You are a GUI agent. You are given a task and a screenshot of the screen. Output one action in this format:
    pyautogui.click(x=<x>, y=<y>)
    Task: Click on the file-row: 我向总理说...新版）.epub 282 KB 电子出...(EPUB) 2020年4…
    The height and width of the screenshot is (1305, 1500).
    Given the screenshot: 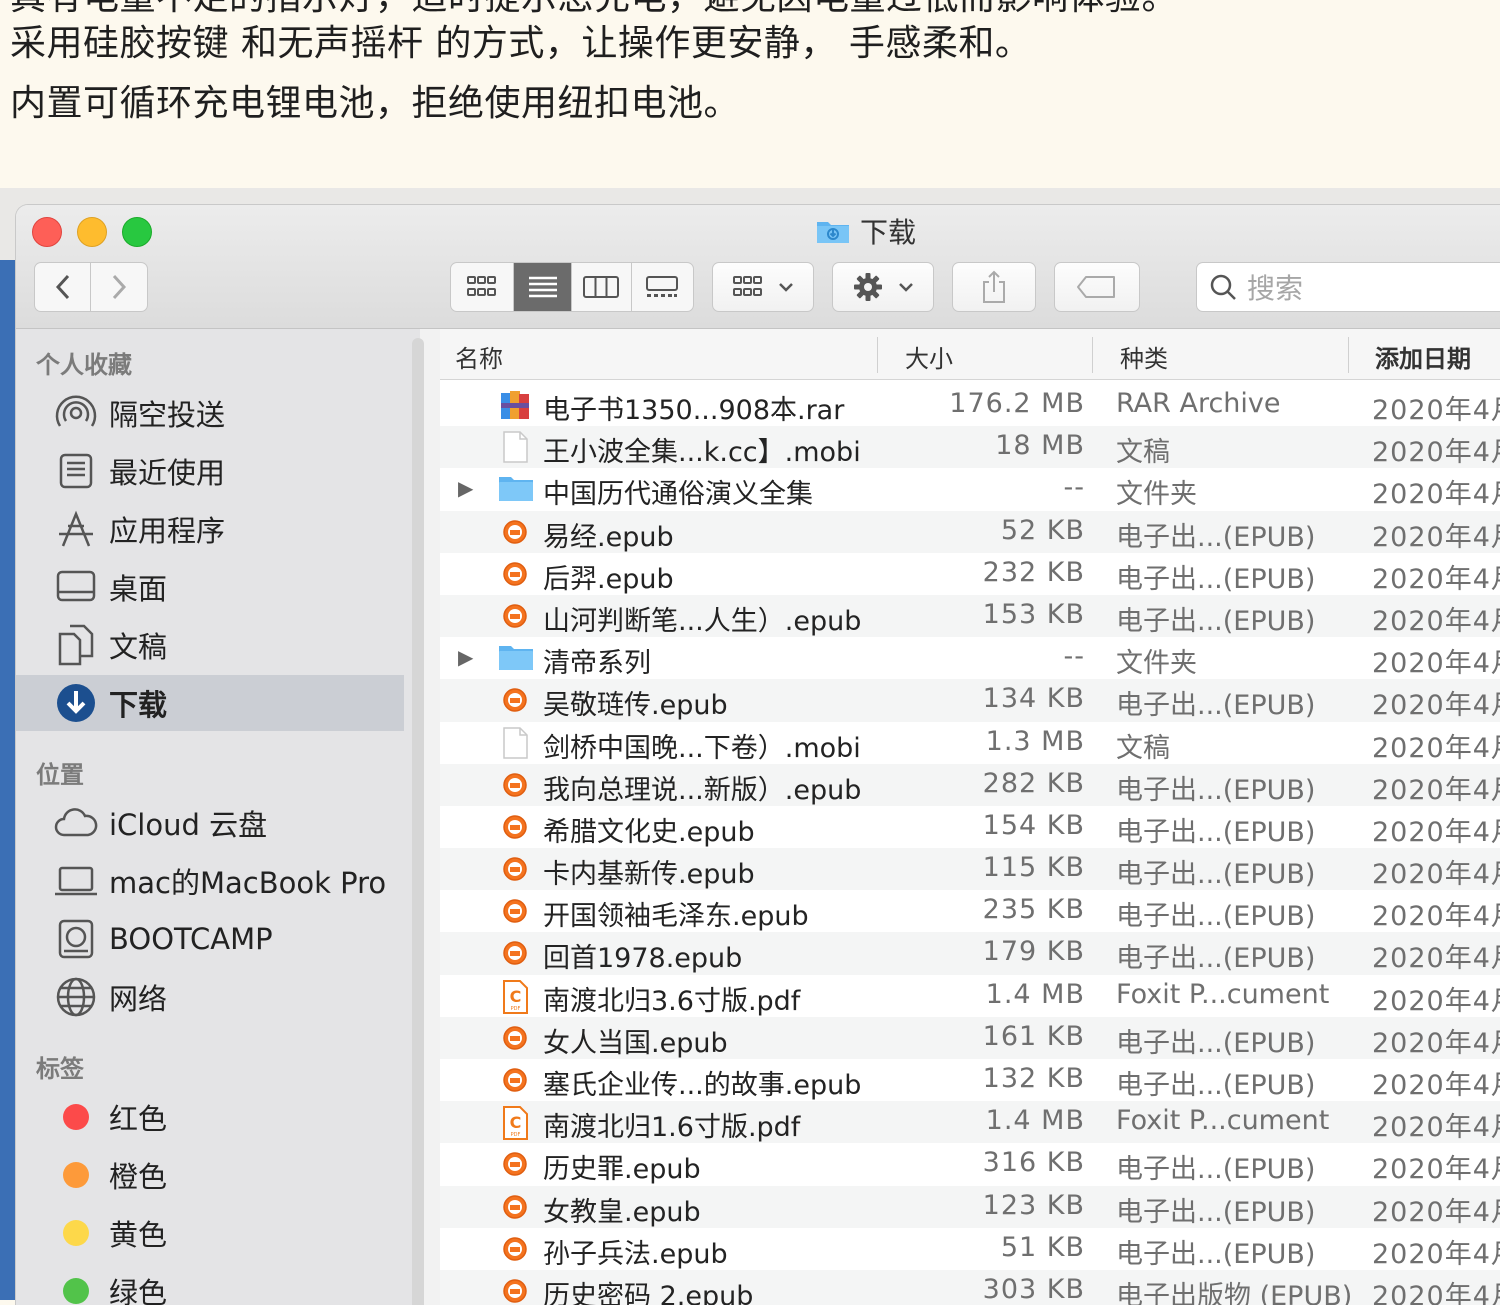 What is the action you would take?
    pyautogui.click(x=970, y=784)
    